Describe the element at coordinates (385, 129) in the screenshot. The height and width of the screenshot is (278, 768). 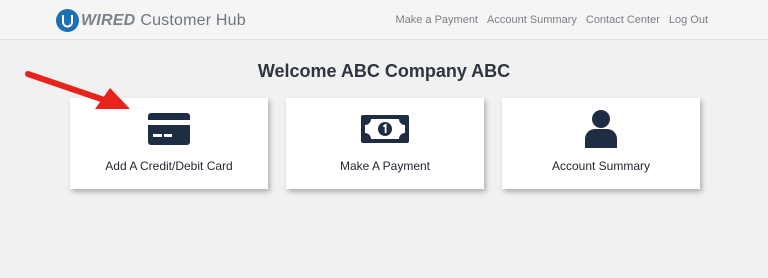
I see `banknote-icon` at that location.